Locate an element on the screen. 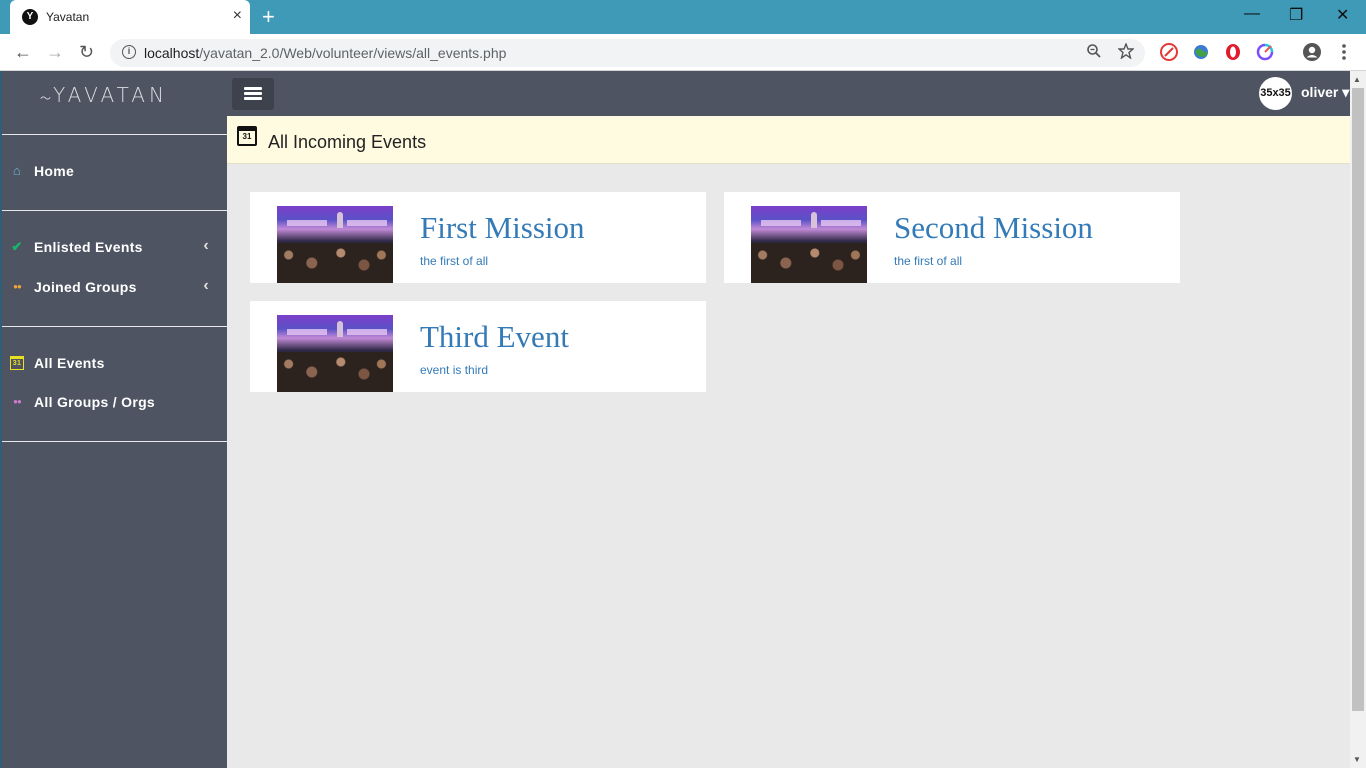  event-card: First Mission the first of all is located at coordinates (478, 237).